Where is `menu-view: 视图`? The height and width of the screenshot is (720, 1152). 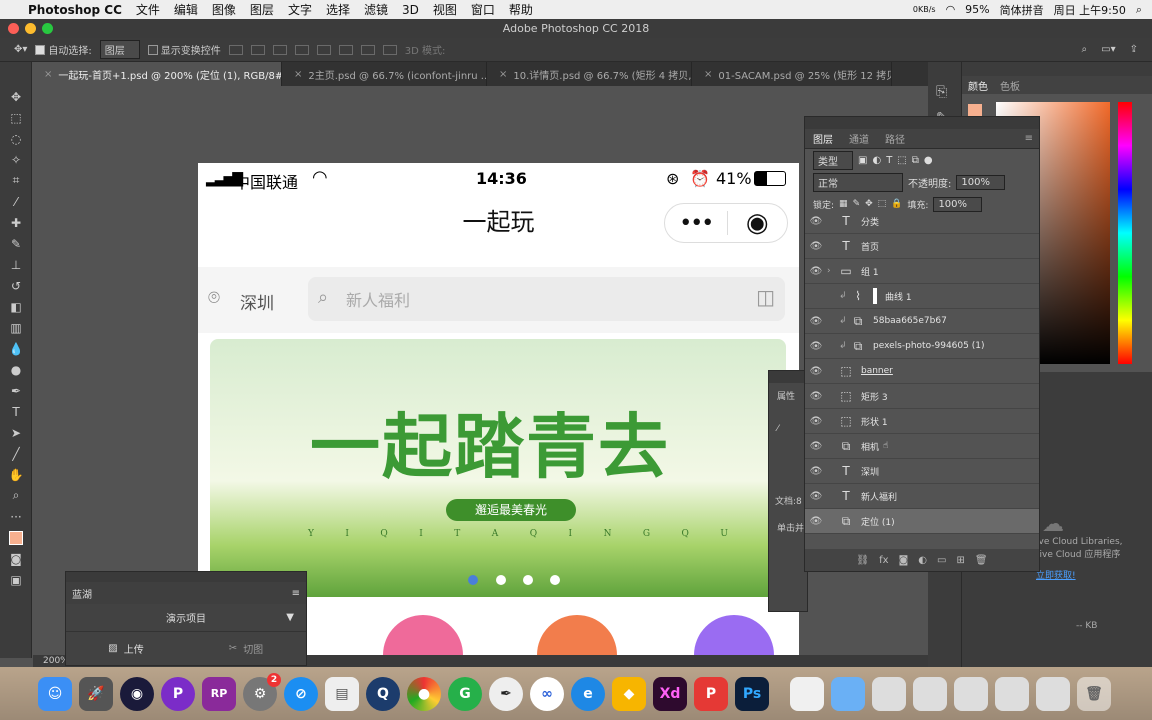
menu-view: 视图 is located at coordinates (445, 9).